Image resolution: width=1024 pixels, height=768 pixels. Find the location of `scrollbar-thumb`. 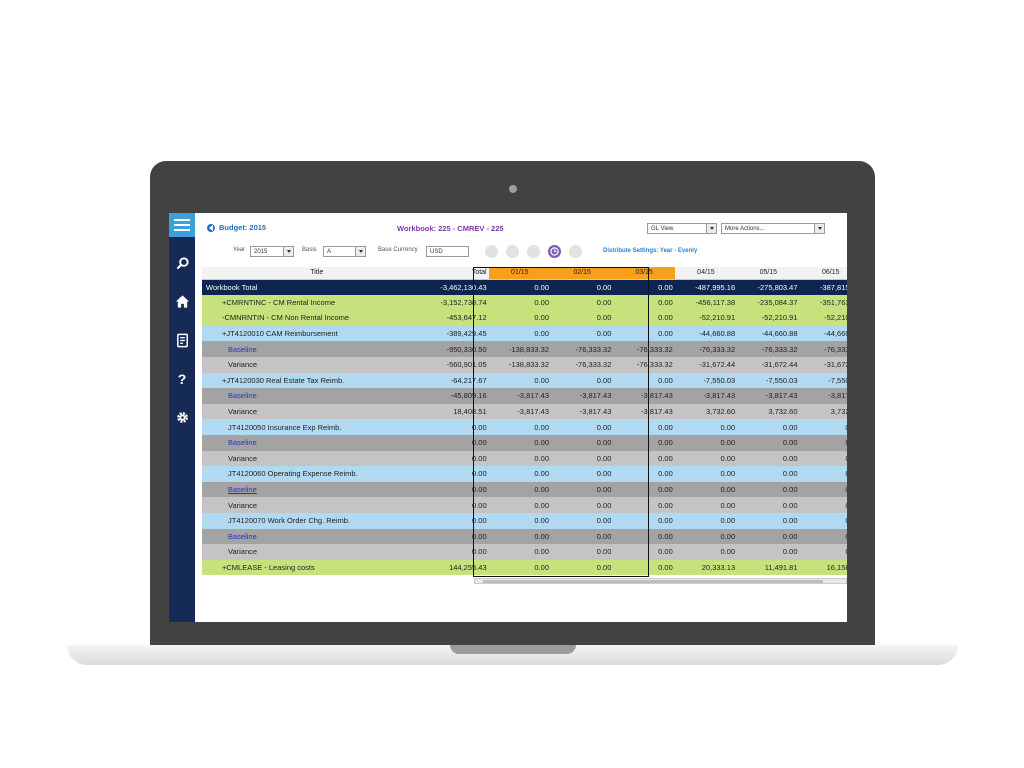

scrollbar-thumb is located at coordinates (653, 581).